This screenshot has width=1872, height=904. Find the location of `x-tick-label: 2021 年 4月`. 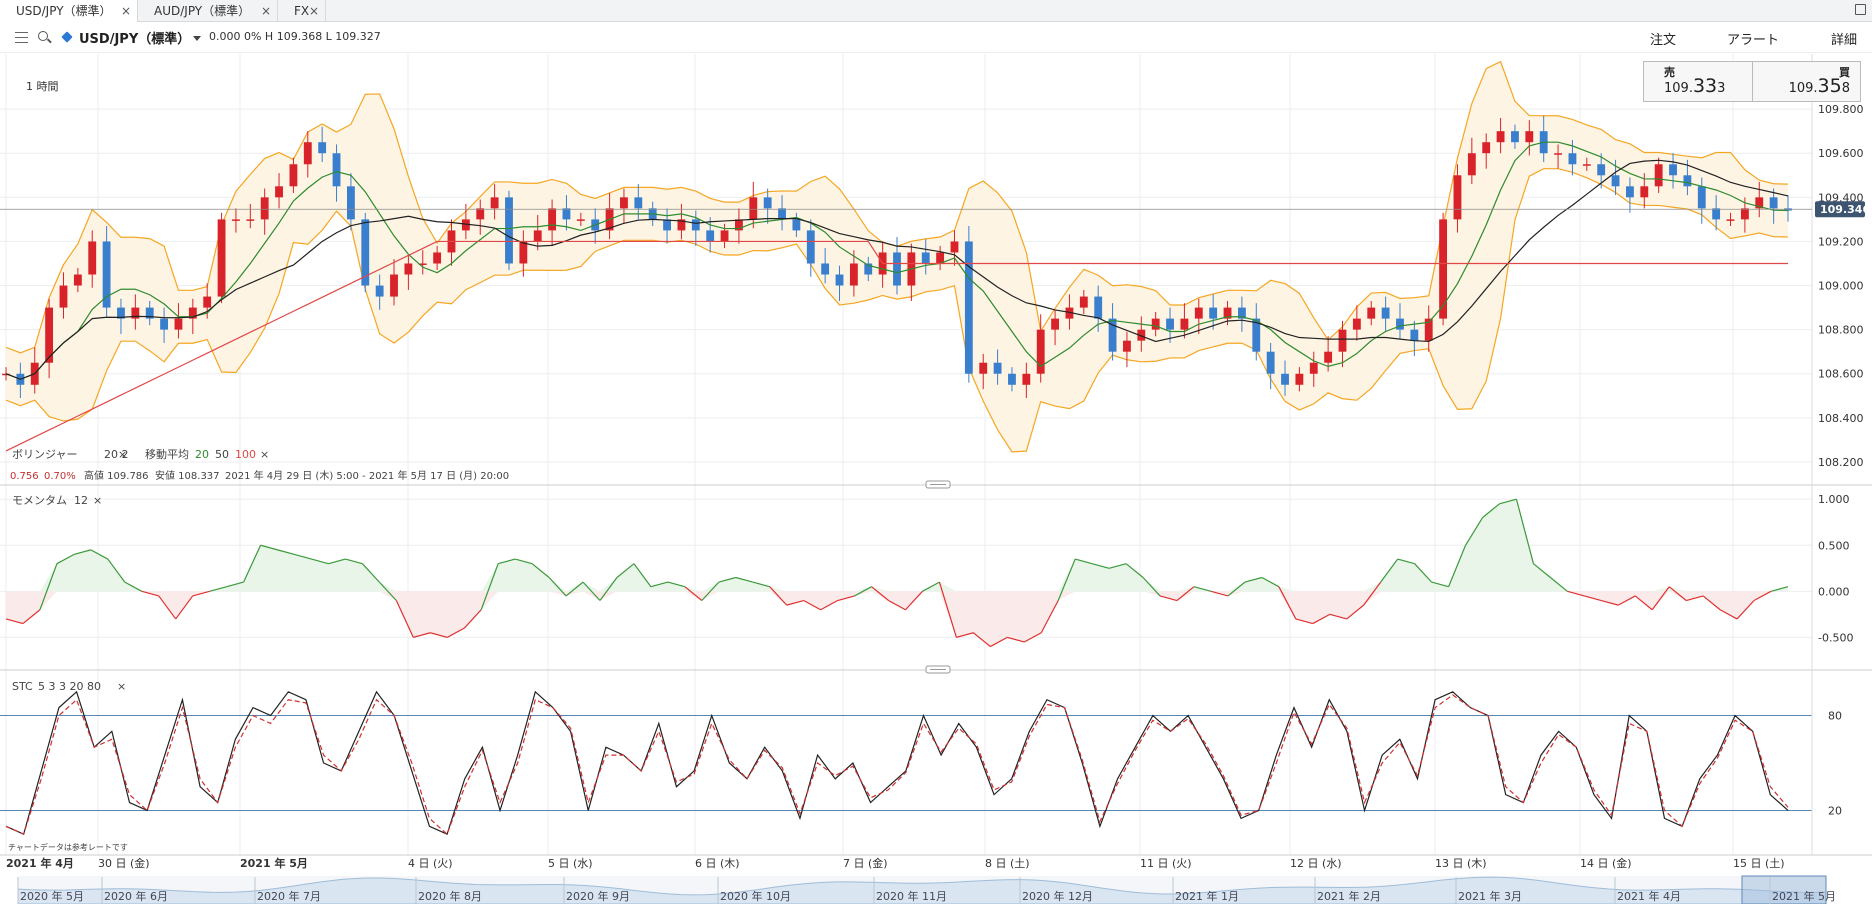

x-tick-label: 2021 年 4月 is located at coordinates (40, 863).